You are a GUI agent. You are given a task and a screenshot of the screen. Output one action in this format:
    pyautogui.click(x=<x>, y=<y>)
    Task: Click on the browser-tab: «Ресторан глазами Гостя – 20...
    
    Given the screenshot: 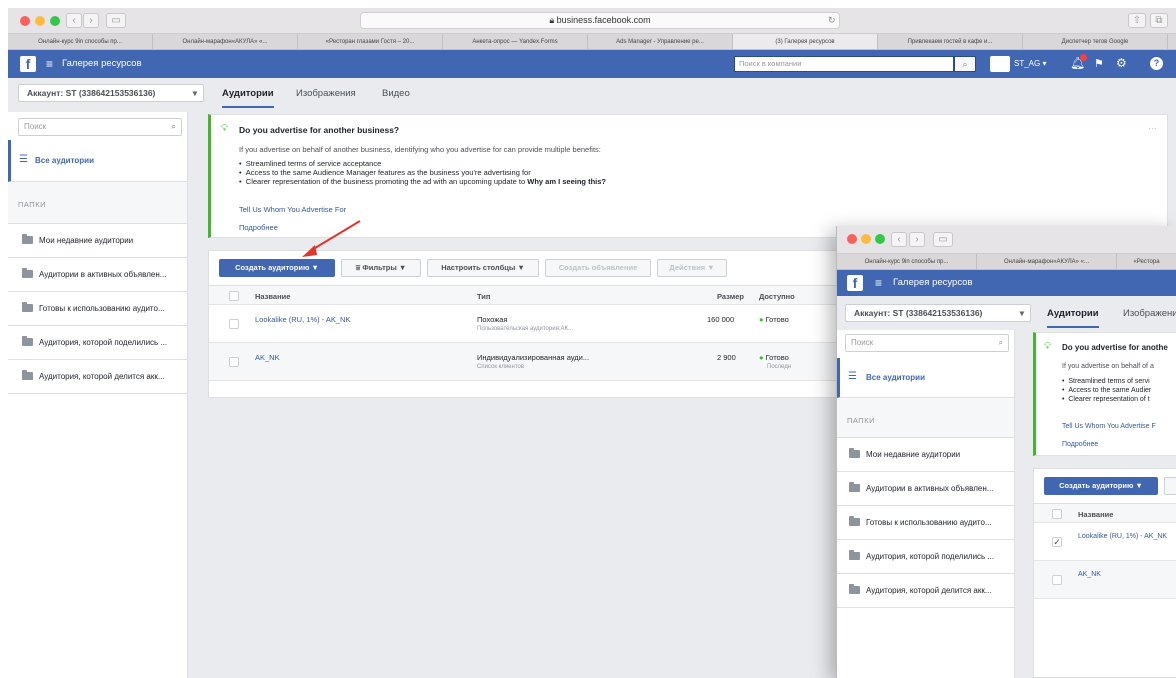 What is the action you would take?
    pyautogui.click(x=370, y=41)
    